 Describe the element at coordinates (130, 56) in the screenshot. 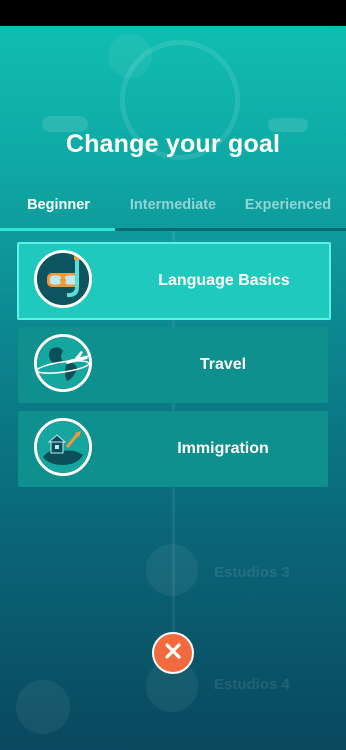

I see `ghost-node-top` at that location.